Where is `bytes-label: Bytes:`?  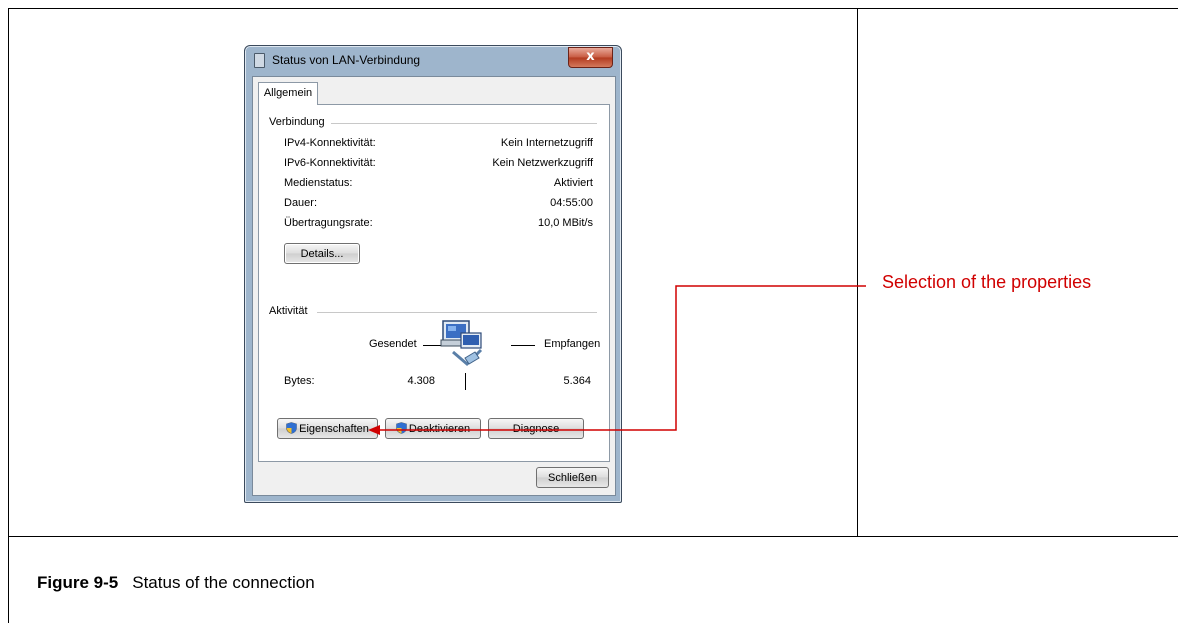 bytes-label: Bytes: is located at coordinates (299, 381).